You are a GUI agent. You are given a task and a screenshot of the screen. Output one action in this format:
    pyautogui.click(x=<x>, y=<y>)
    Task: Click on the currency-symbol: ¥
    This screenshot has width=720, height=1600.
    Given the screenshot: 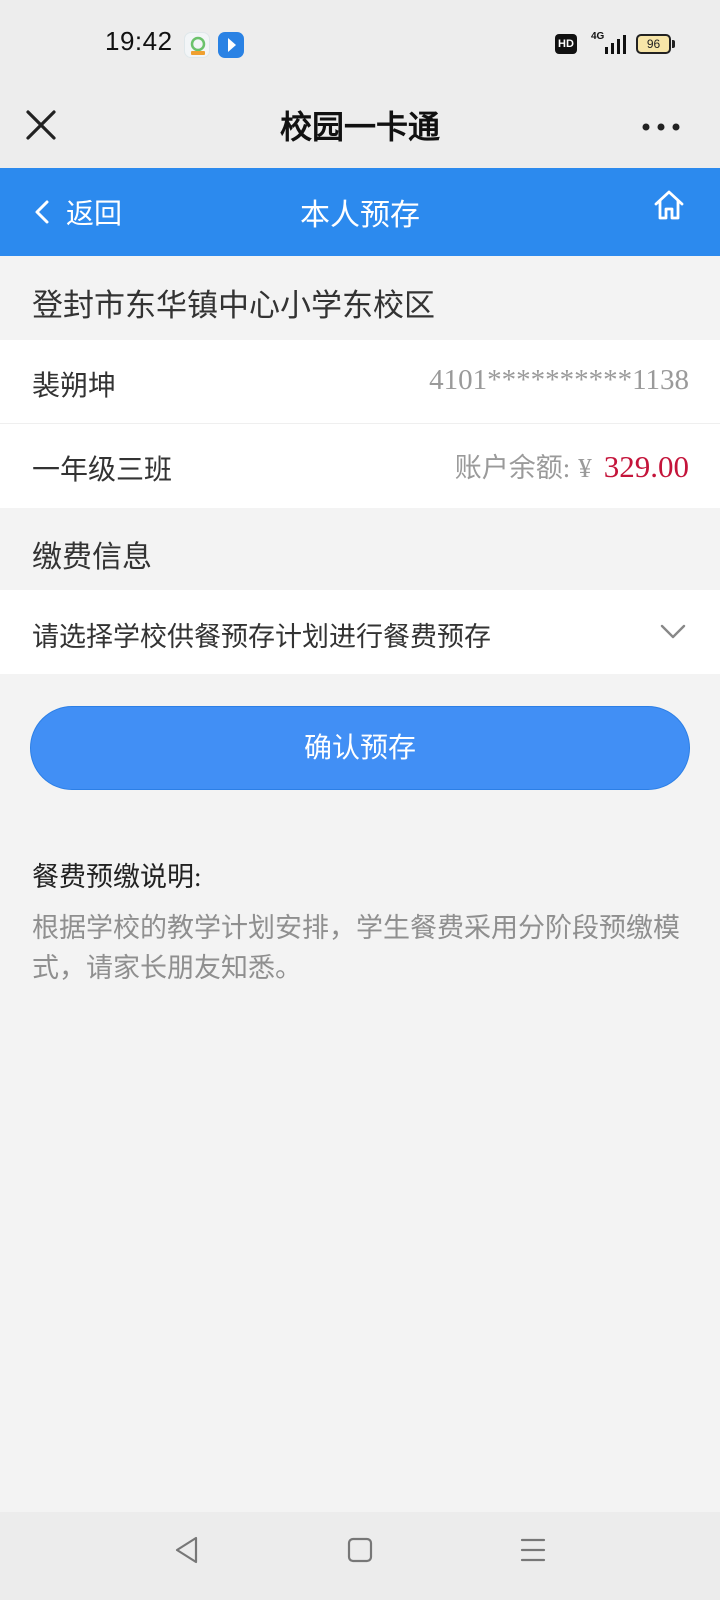 What is the action you would take?
    pyautogui.click(x=585, y=468)
    